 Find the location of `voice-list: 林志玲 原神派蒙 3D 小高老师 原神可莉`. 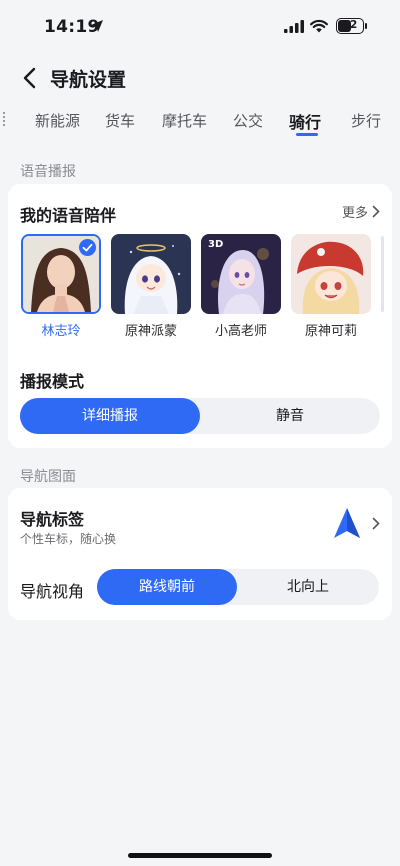

voice-list: 林志玲 原神派蒙 3D 小高老师 原神可莉 is located at coordinates (206, 289).